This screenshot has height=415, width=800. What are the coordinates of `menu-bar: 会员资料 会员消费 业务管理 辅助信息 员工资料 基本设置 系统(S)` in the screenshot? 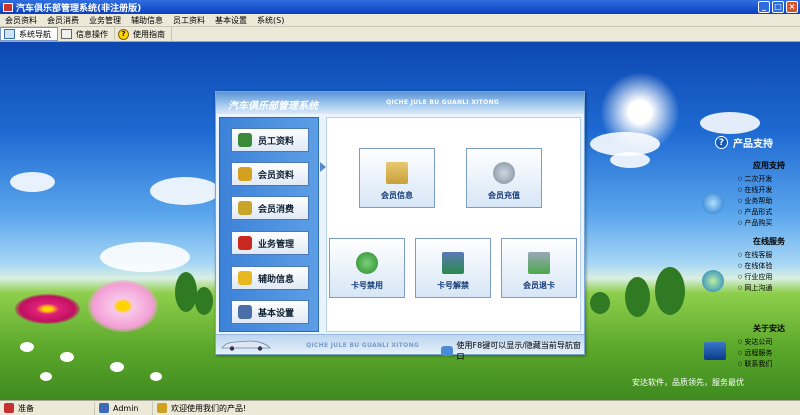 It's located at (400, 20).